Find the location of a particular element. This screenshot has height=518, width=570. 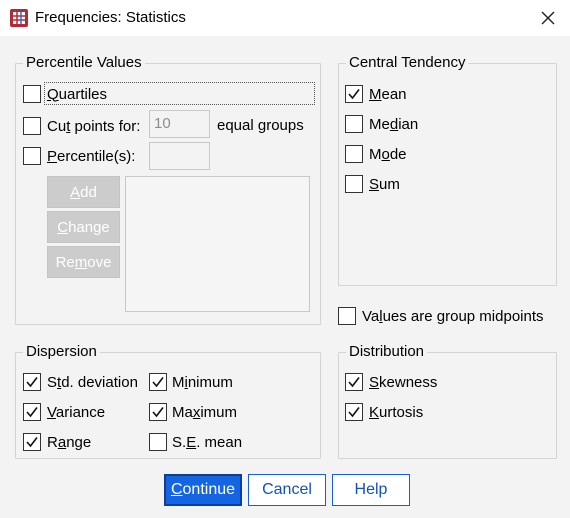

add-button: Add is located at coordinates (83, 192).